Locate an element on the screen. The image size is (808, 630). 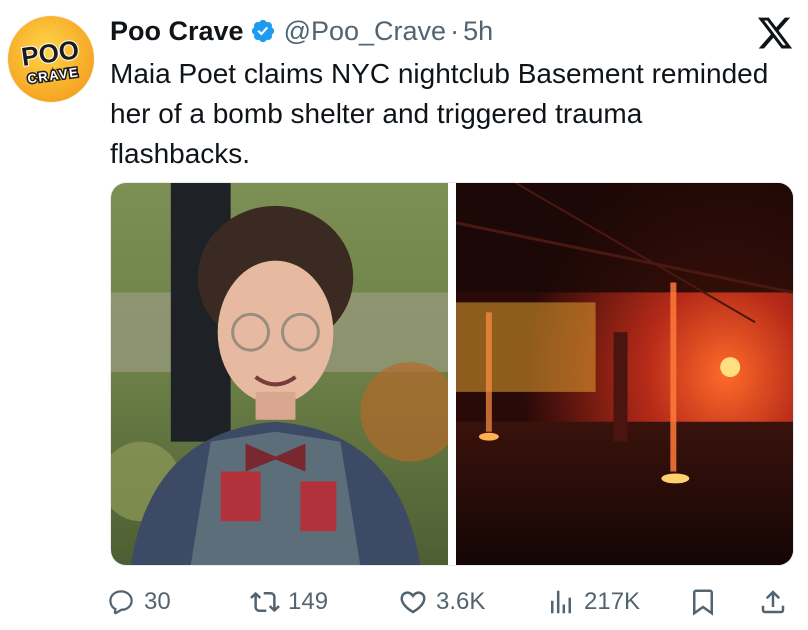
repost-button: 149 is located at coordinates (289, 602).